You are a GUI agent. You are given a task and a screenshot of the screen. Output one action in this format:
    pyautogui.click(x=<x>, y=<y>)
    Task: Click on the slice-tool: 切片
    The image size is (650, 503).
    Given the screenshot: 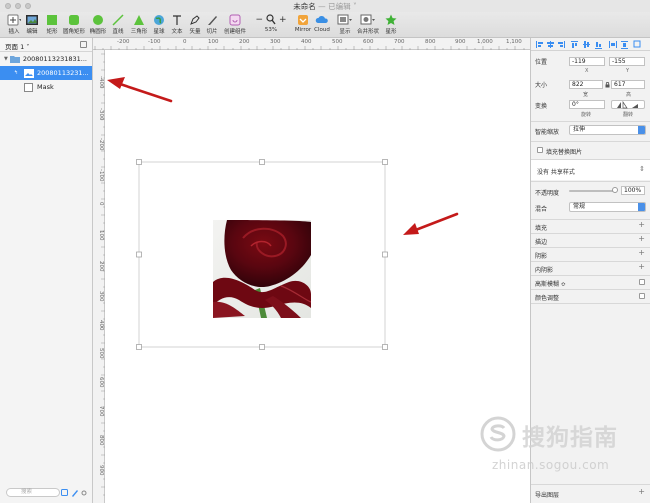 What is the action you would take?
    pyautogui.click(x=212, y=25)
    